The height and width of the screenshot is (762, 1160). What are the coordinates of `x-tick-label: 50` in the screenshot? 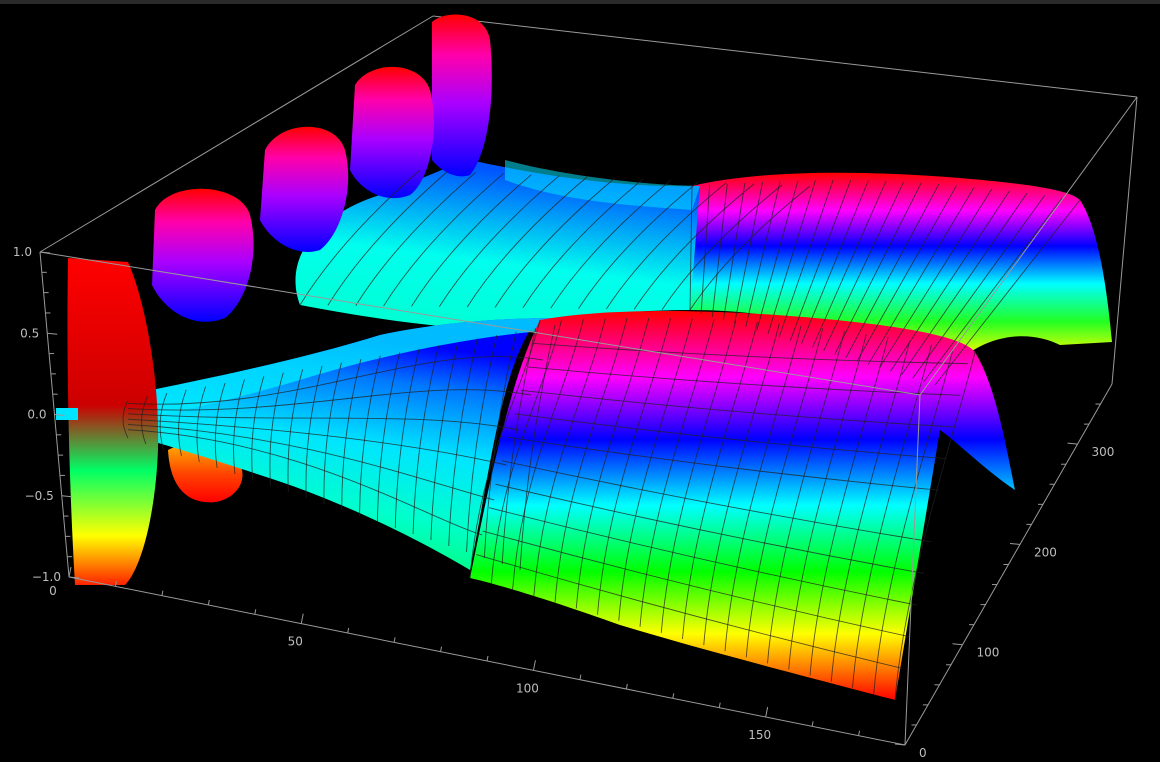 It's located at (295, 642).